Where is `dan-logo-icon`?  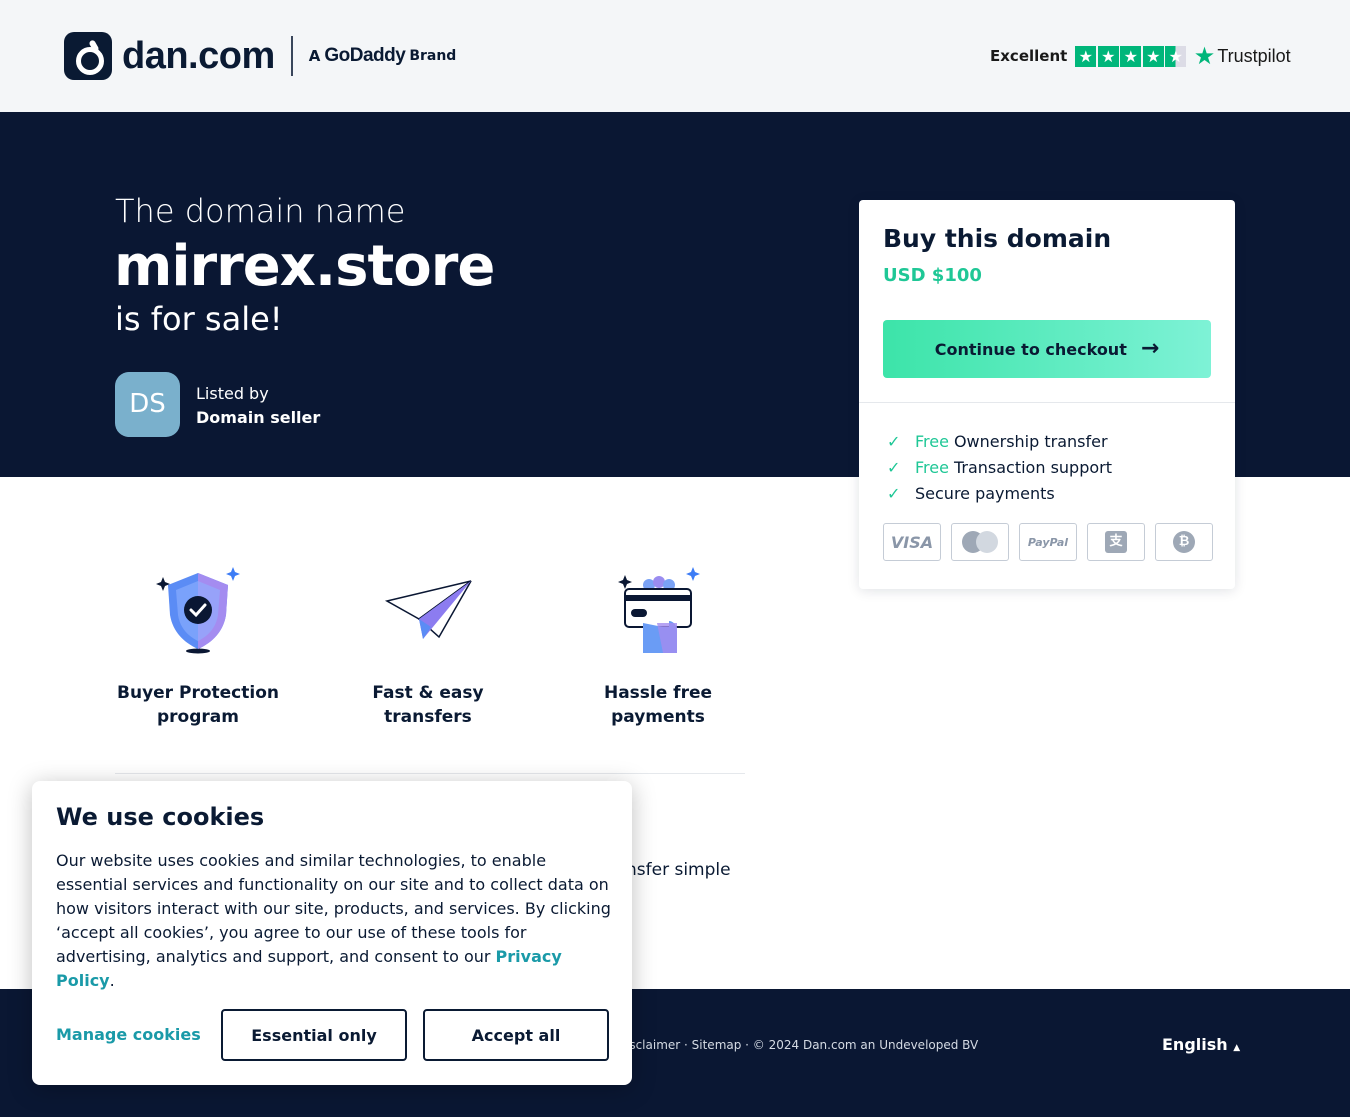 dan-logo-icon is located at coordinates (88, 56).